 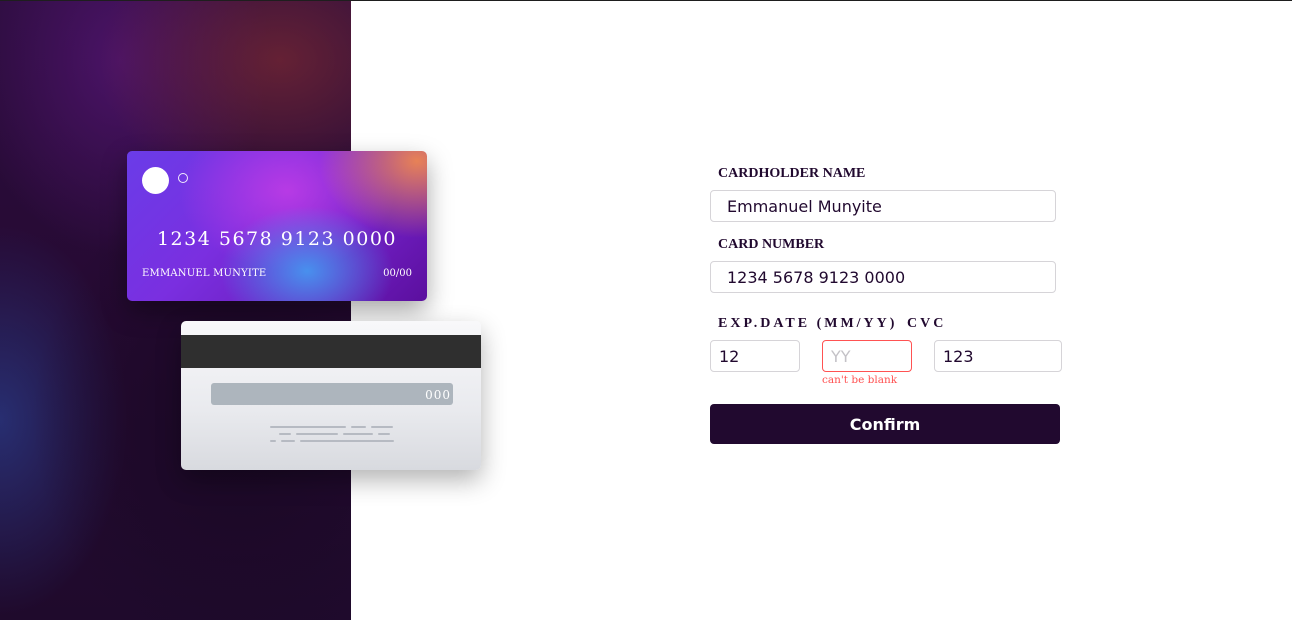 I want to click on cvc-input, so click(x=998, y=356).